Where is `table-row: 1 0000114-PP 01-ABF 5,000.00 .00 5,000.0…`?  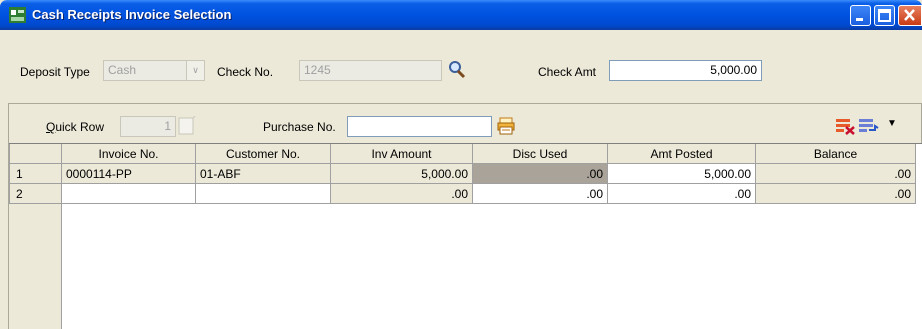 table-row: 1 0000114-PP 01-ABF 5,000.00 .00 5,000.0… is located at coordinates (462, 173).